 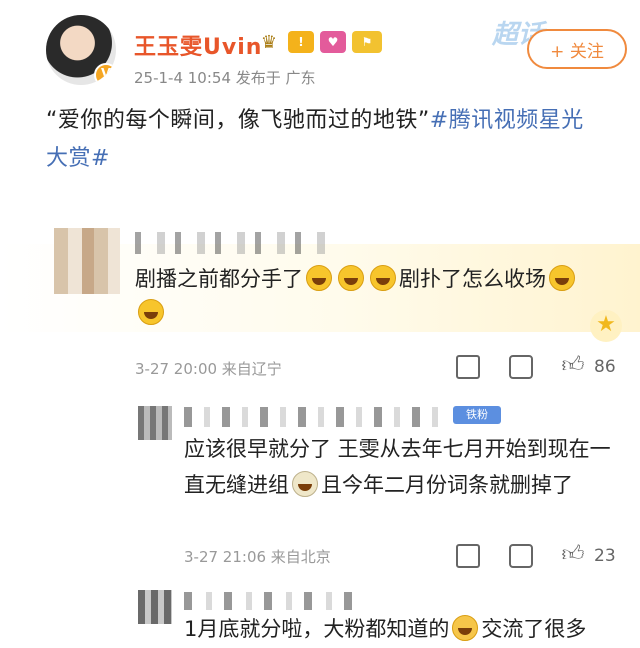 I want to click on reply-text: 应该很早就分了 王雯从去年七月开始到现在一直无缝进组 且今年二月份词条就删掉了, so click(x=399, y=467).